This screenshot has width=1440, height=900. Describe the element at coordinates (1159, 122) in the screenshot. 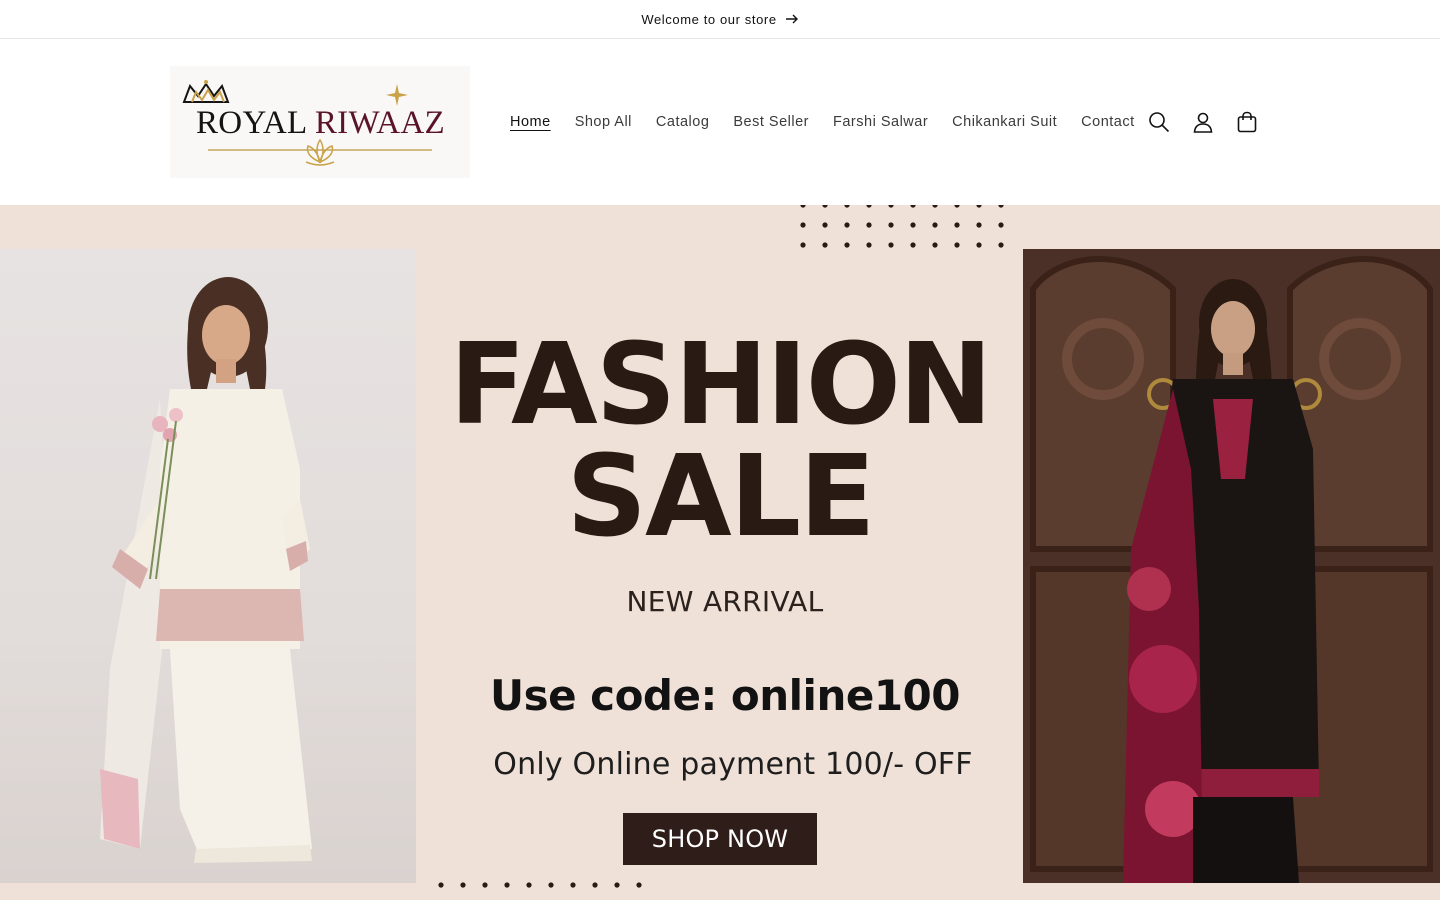

I see `search-icon` at that location.